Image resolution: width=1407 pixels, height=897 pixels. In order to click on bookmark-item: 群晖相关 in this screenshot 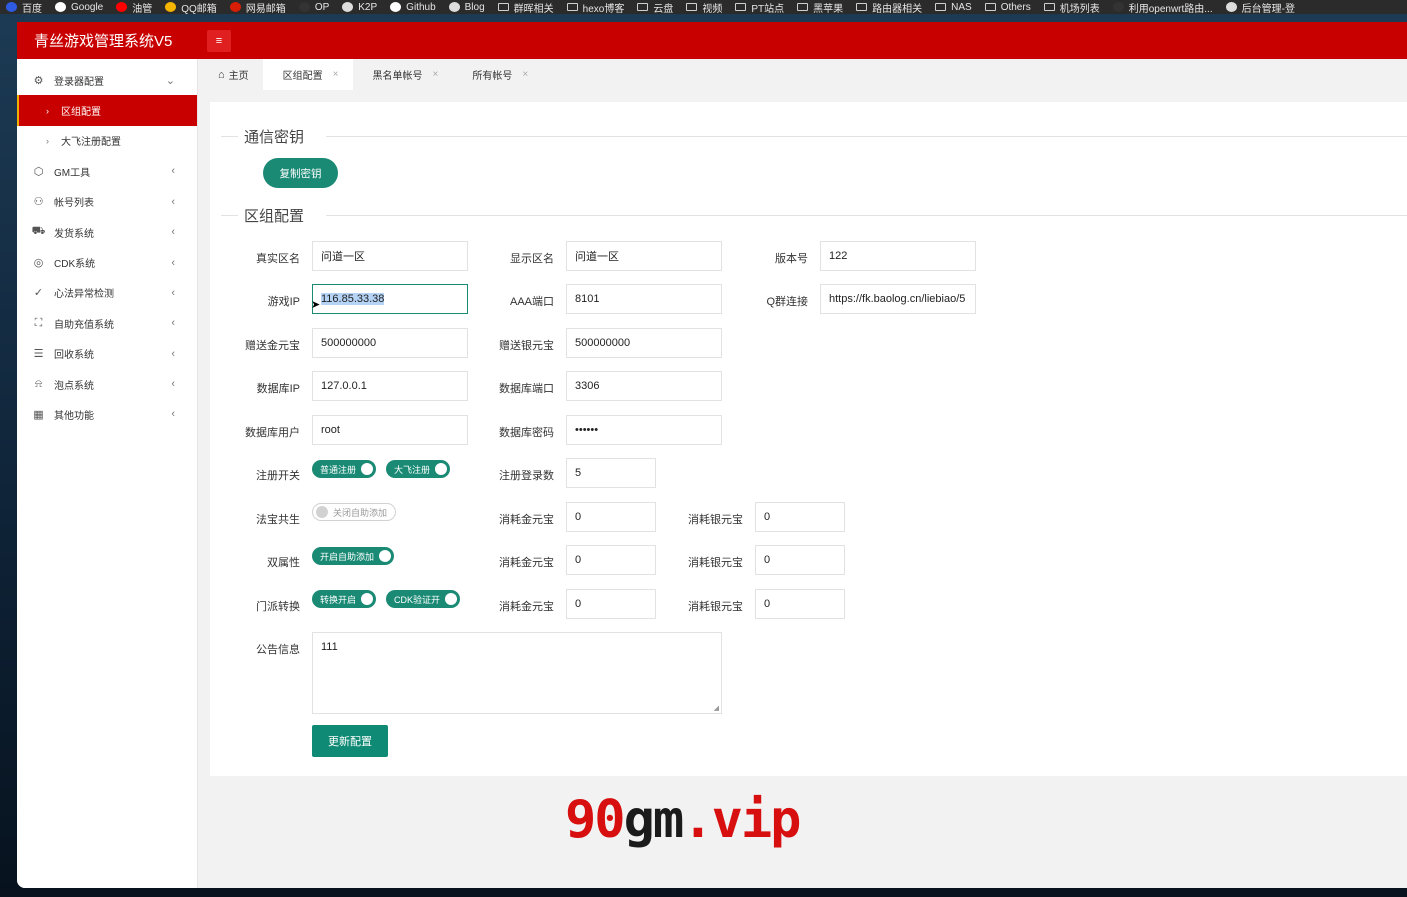, I will do `click(526, 7)`.